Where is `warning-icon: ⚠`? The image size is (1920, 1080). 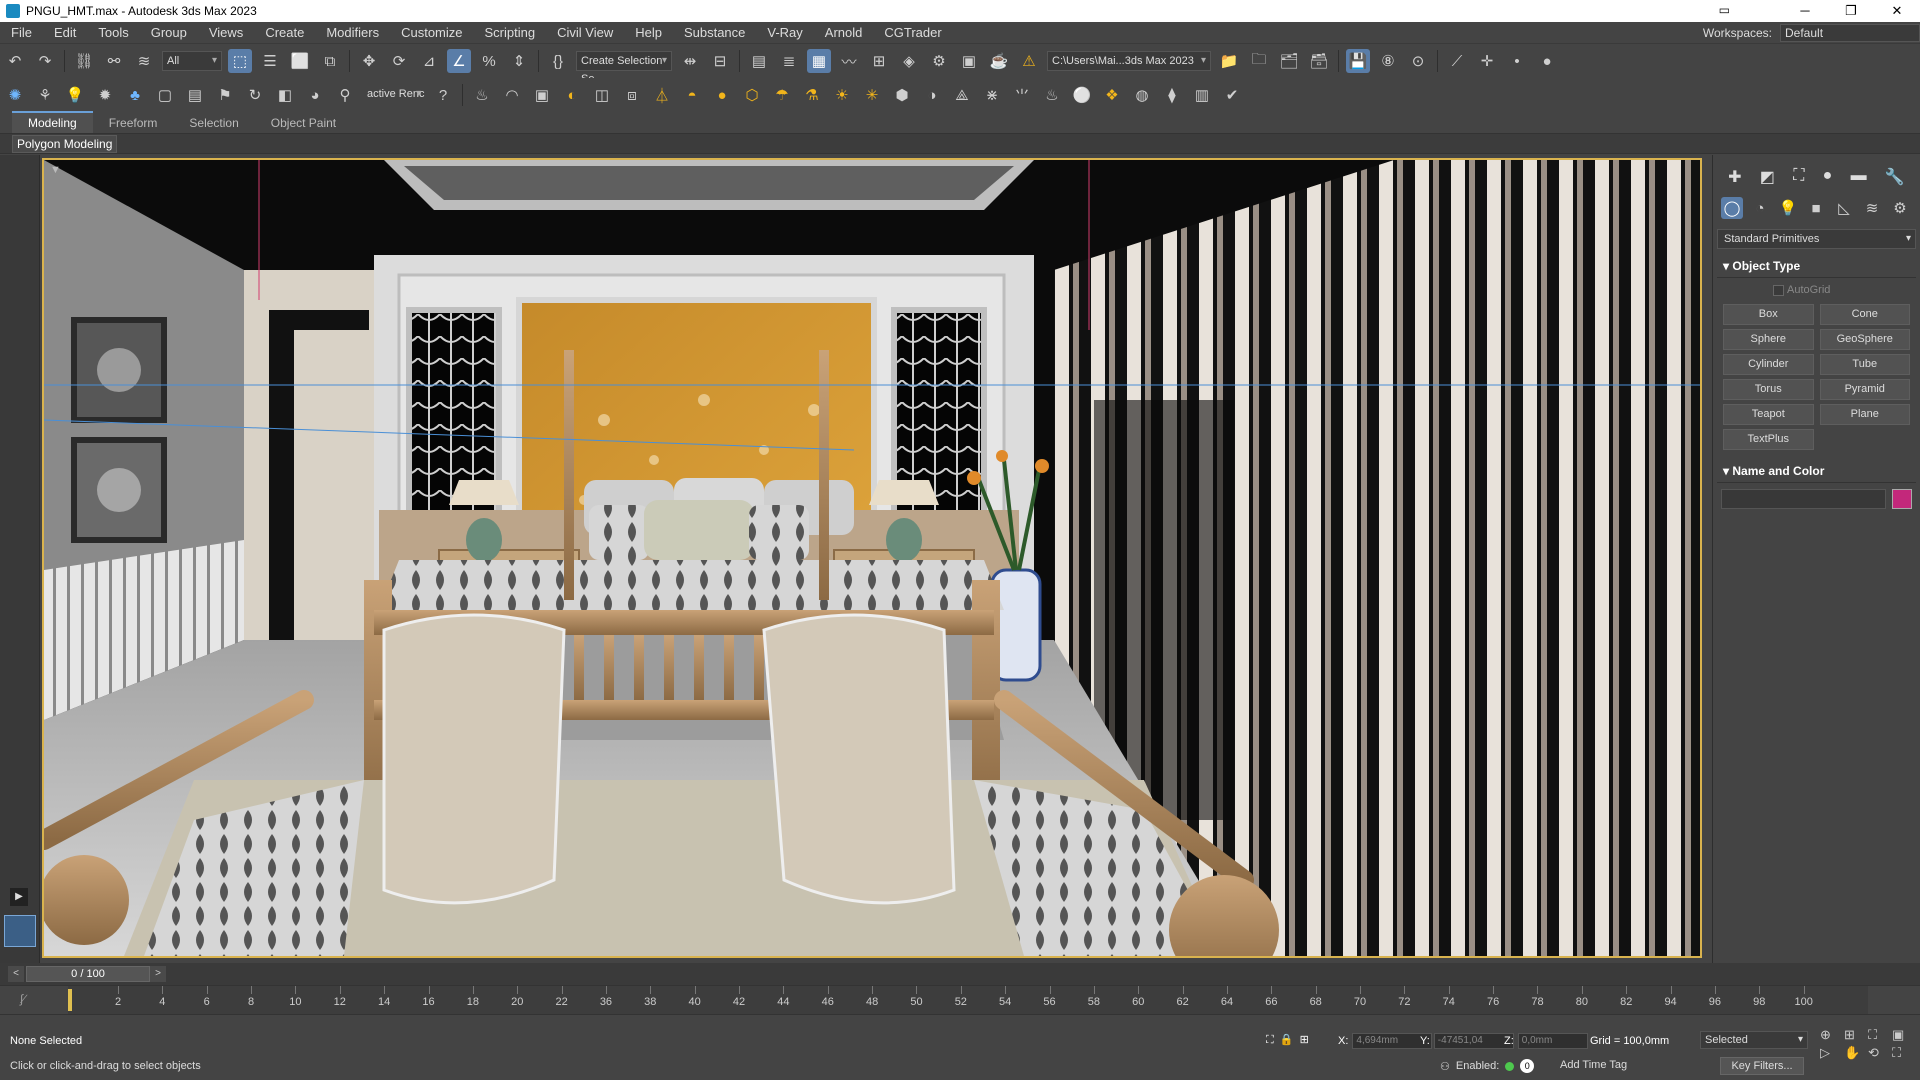 warning-icon: ⚠ is located at coordinates (1029, 61).